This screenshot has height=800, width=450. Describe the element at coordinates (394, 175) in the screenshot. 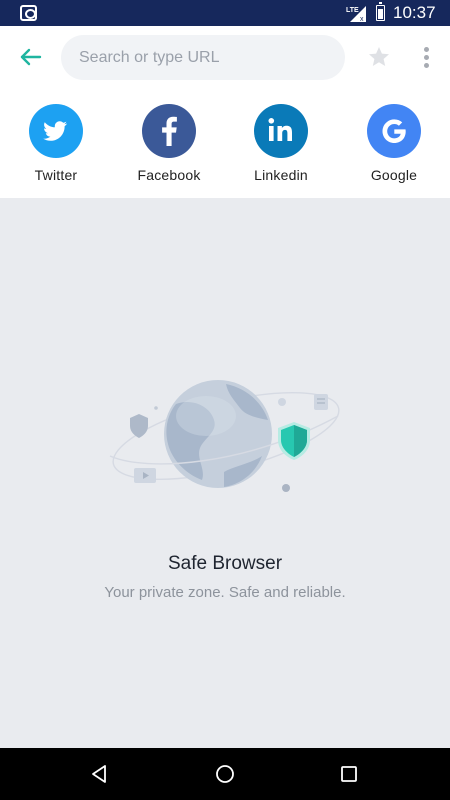

I see `shortcut-label: Google` at that location.